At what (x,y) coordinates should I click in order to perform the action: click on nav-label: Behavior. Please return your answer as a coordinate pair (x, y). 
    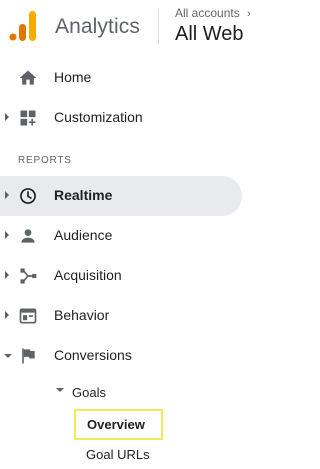
    Looking at the image, I should click on (82, 315).